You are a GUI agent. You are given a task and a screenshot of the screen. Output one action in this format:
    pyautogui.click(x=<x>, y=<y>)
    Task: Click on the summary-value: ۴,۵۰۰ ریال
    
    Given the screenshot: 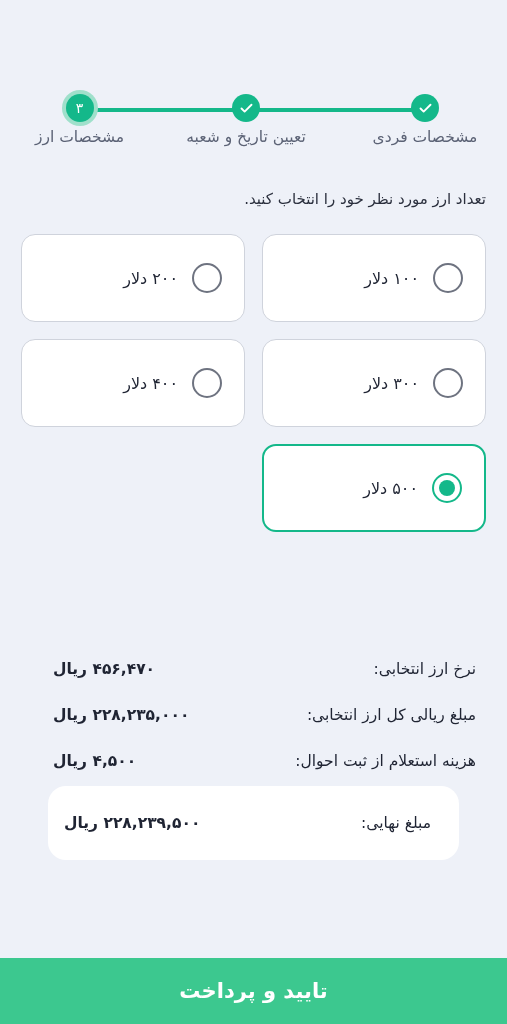 What is the action you would take?
    pyautogui.click(x=95, y=761)
    